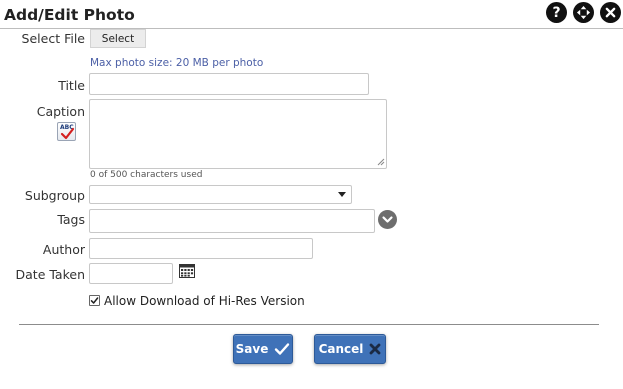 This screenshot has width=623, height=389. What do you see at coordinates (381, 162) in the screenshot?
I see `resize-grip-icon` at bounding box center [381, 162].